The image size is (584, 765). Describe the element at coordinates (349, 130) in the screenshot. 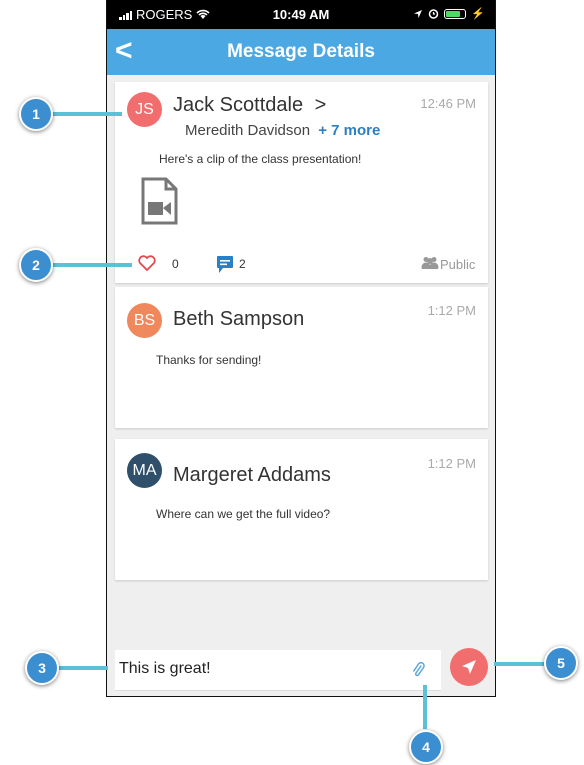

I see `more-recipients-link: + 7 more` at that location.